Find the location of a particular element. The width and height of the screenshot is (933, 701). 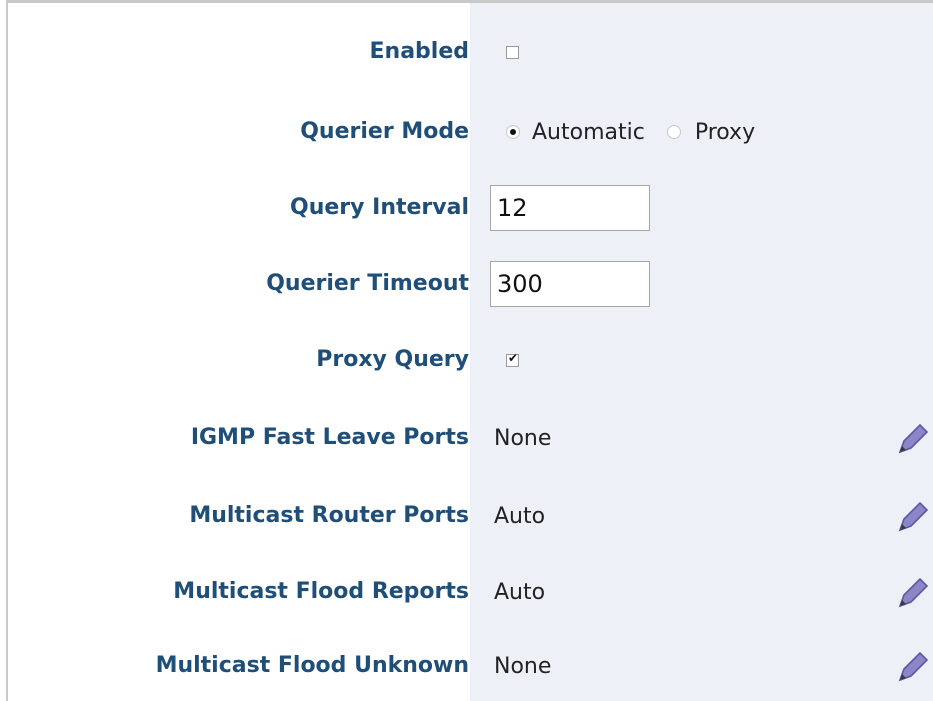

querier-mode-label: Querier Mode is located at coordinates (384, 131).